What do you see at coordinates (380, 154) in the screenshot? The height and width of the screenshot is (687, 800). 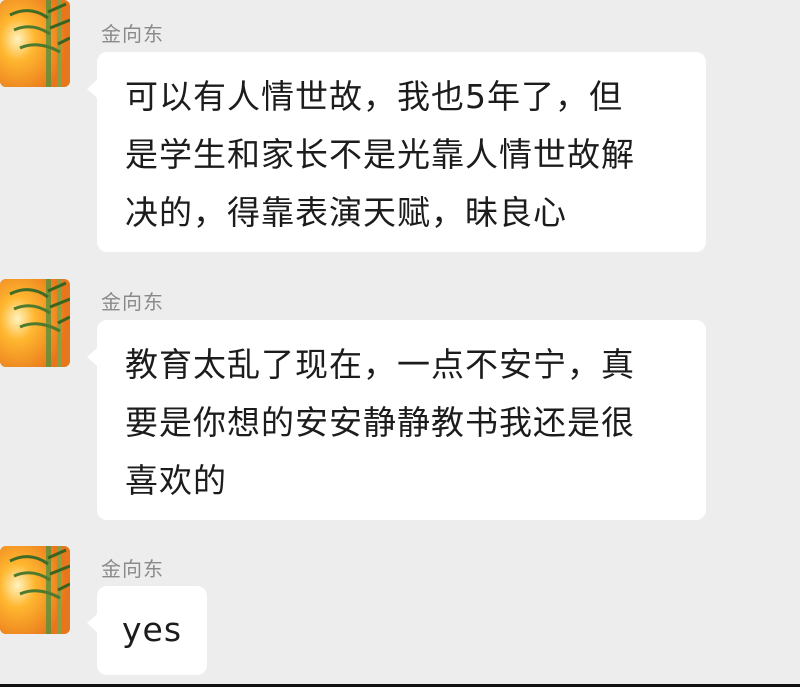 I see `message-text: 是学生和家长不是光靠人情世故解` at bounding box center [380, 154].